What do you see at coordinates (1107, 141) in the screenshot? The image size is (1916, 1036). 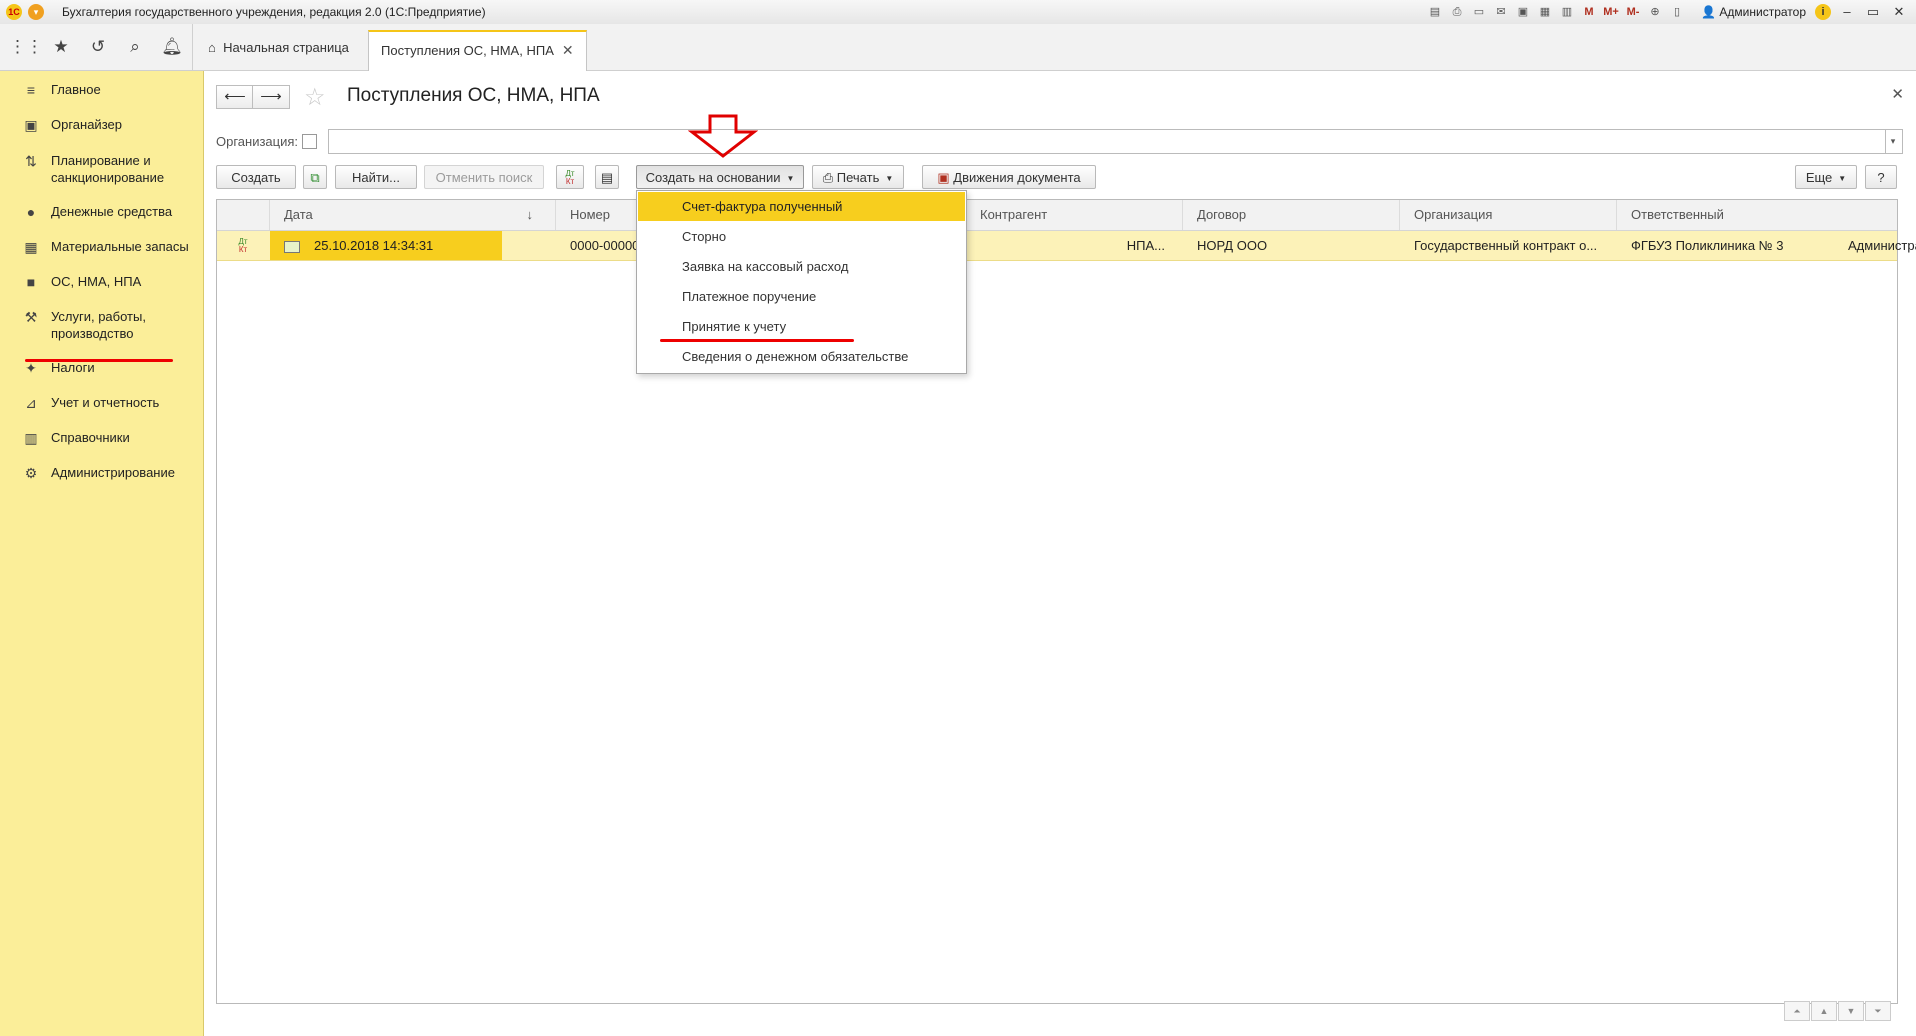 I see `organization-field` at bounding box center [1107, 141].